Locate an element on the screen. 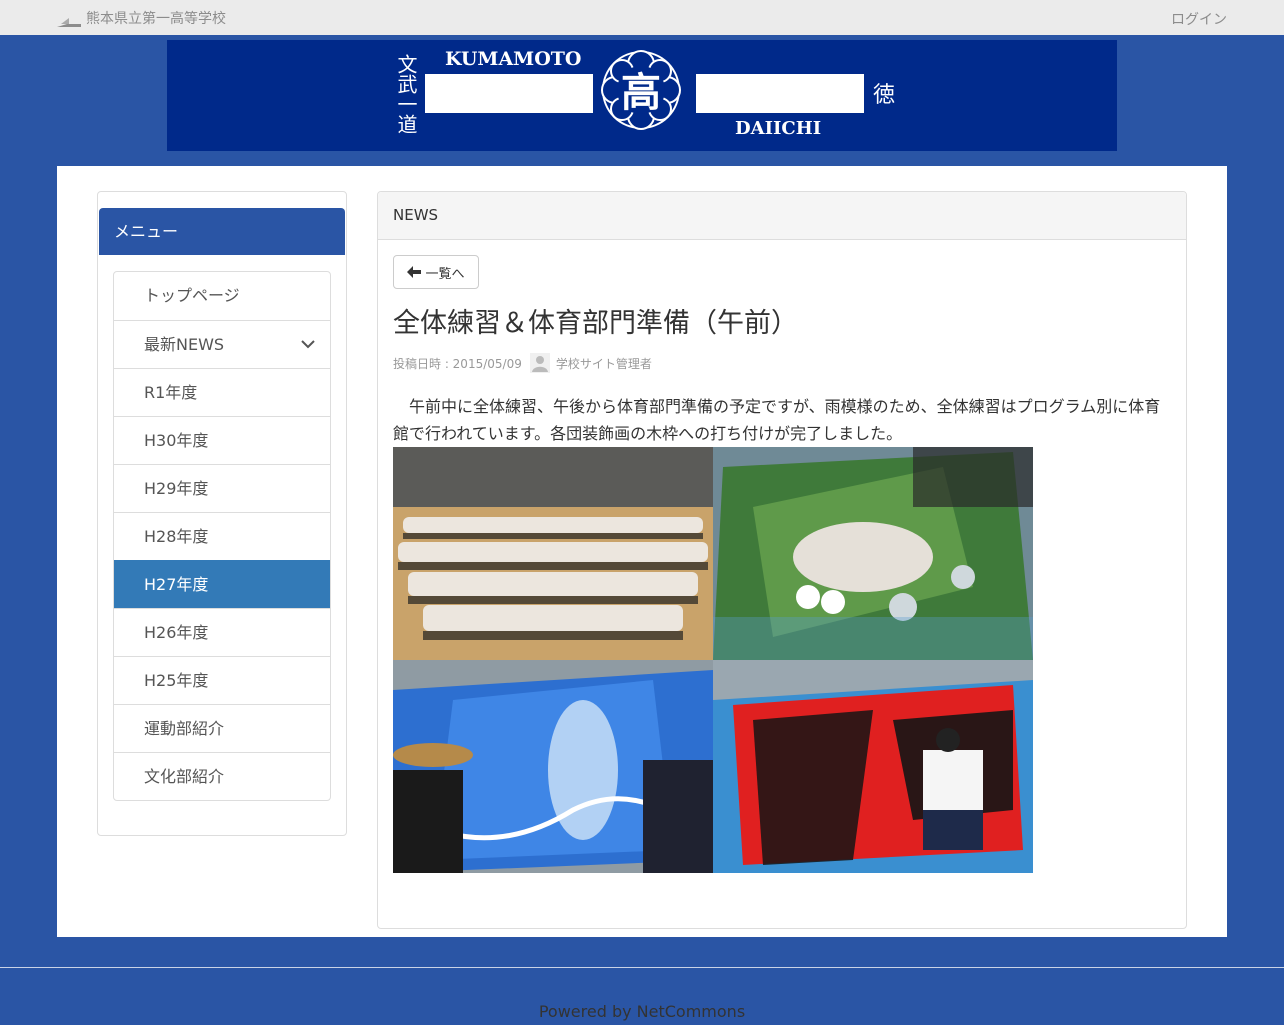 The height and width of the screenshot is (1025, 1284). top-bar: 熊本県立第一高等学校 ログイン is located at coordinates (642, 17).